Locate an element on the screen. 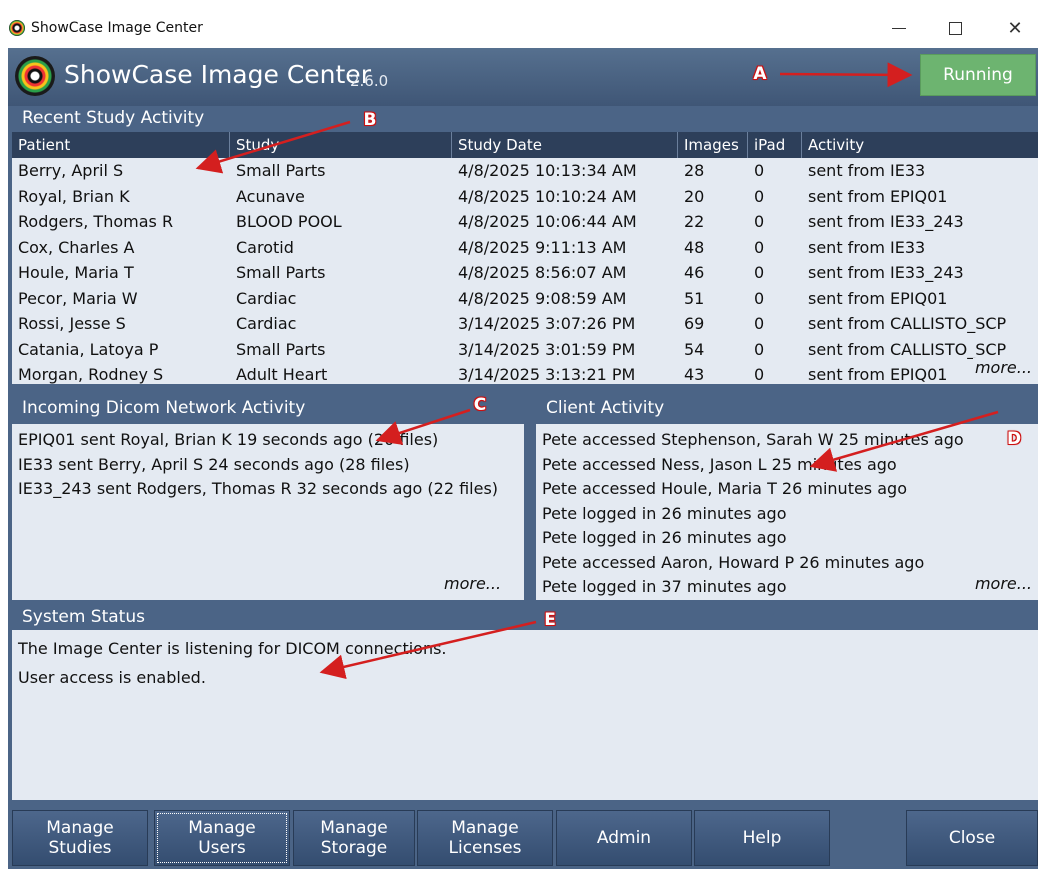 The width and height of the screenshot is (1038, 869). admin-button: Admin is located at coordinates (624, 838).